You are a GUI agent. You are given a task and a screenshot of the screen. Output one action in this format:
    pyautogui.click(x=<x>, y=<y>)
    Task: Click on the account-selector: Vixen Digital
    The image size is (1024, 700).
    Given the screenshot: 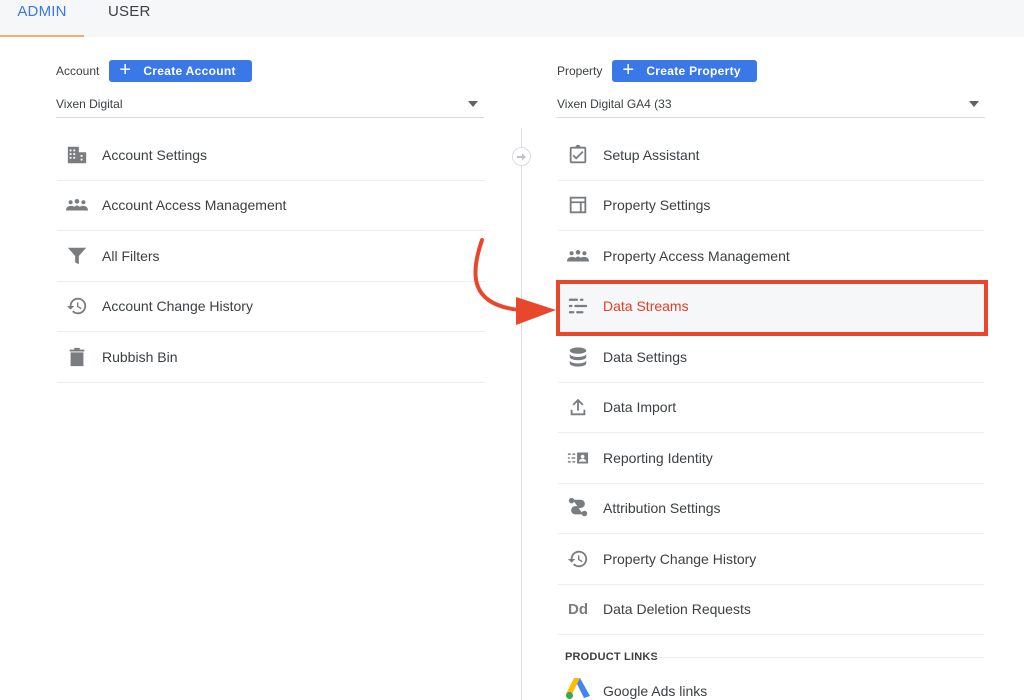 What is the action you would take?
    pyautogui.click(x=270, y=104)
    